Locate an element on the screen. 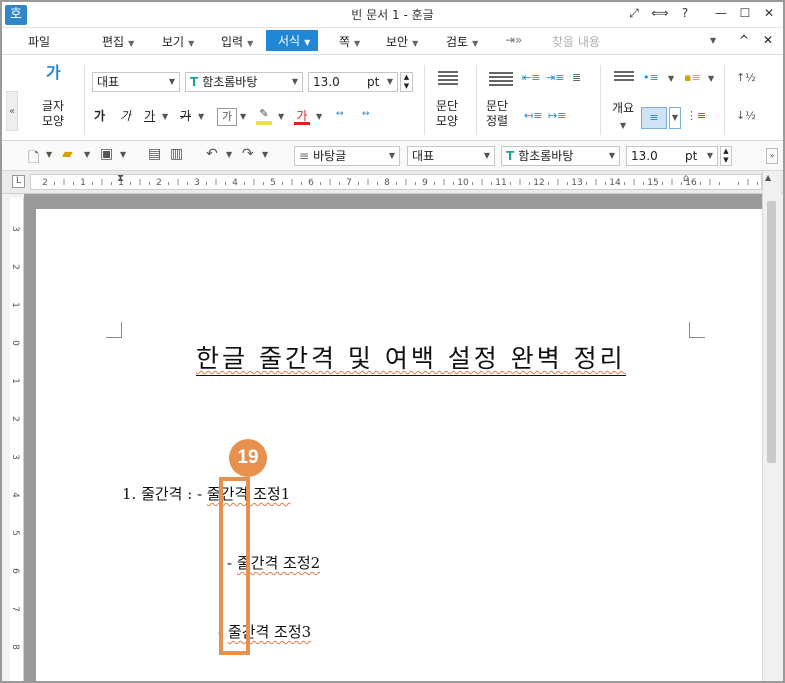  maximize-button: ☐ is located at coordinates (745, 13).